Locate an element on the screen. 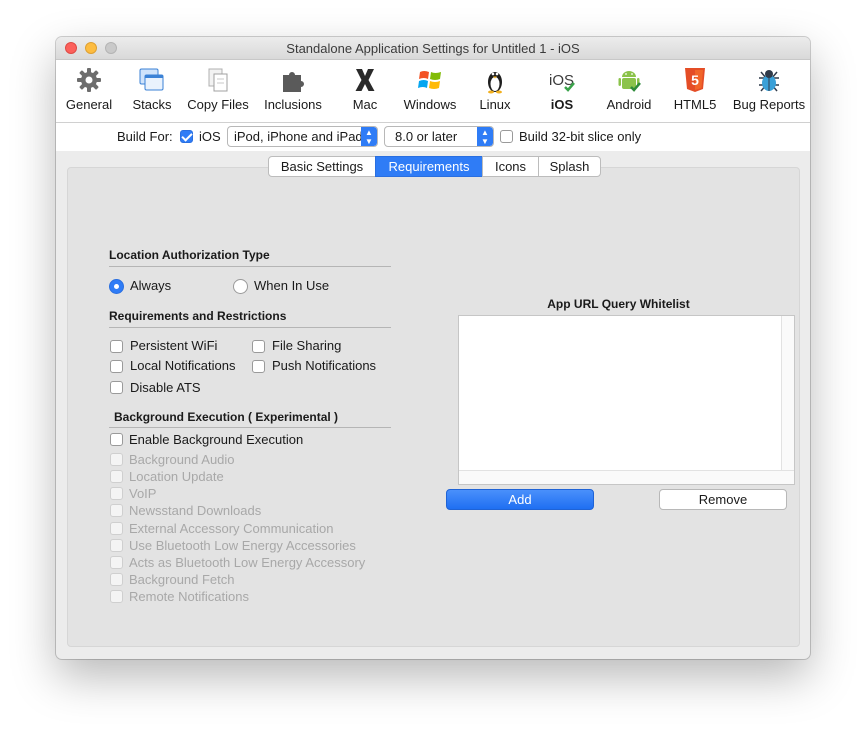  ble-accessory-role-label: Acts as Bluetooth Low Energy Accessory is located at coordinates (247, 562).